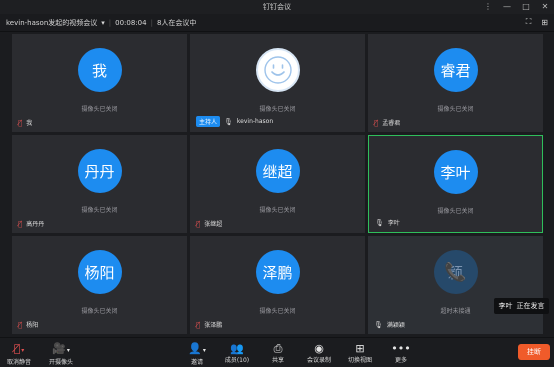  I want to click on participant-tile: 继超 摄像头已关闭 🎙̸ 张继超, so click(277, 184).